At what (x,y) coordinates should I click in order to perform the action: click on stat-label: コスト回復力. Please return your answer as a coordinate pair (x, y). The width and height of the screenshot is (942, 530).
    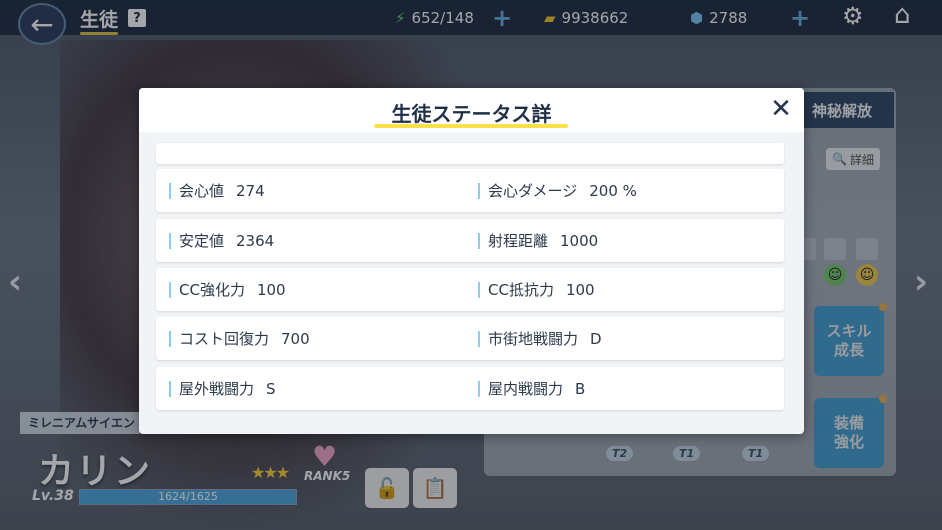
    Looking at the image, I should click on (224, 339).